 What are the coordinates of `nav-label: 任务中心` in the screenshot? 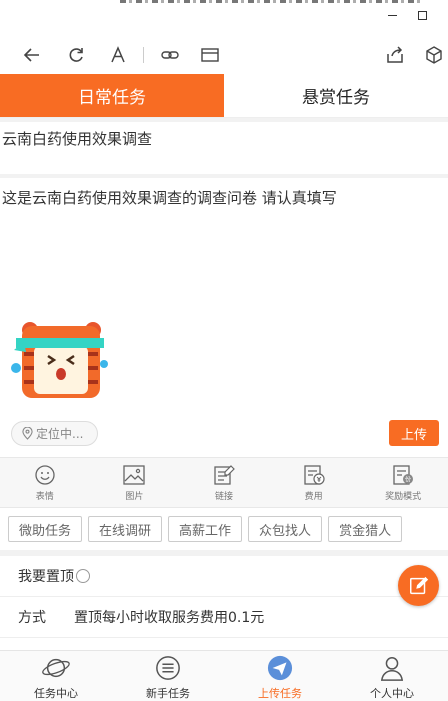 It's located at (56, 693).